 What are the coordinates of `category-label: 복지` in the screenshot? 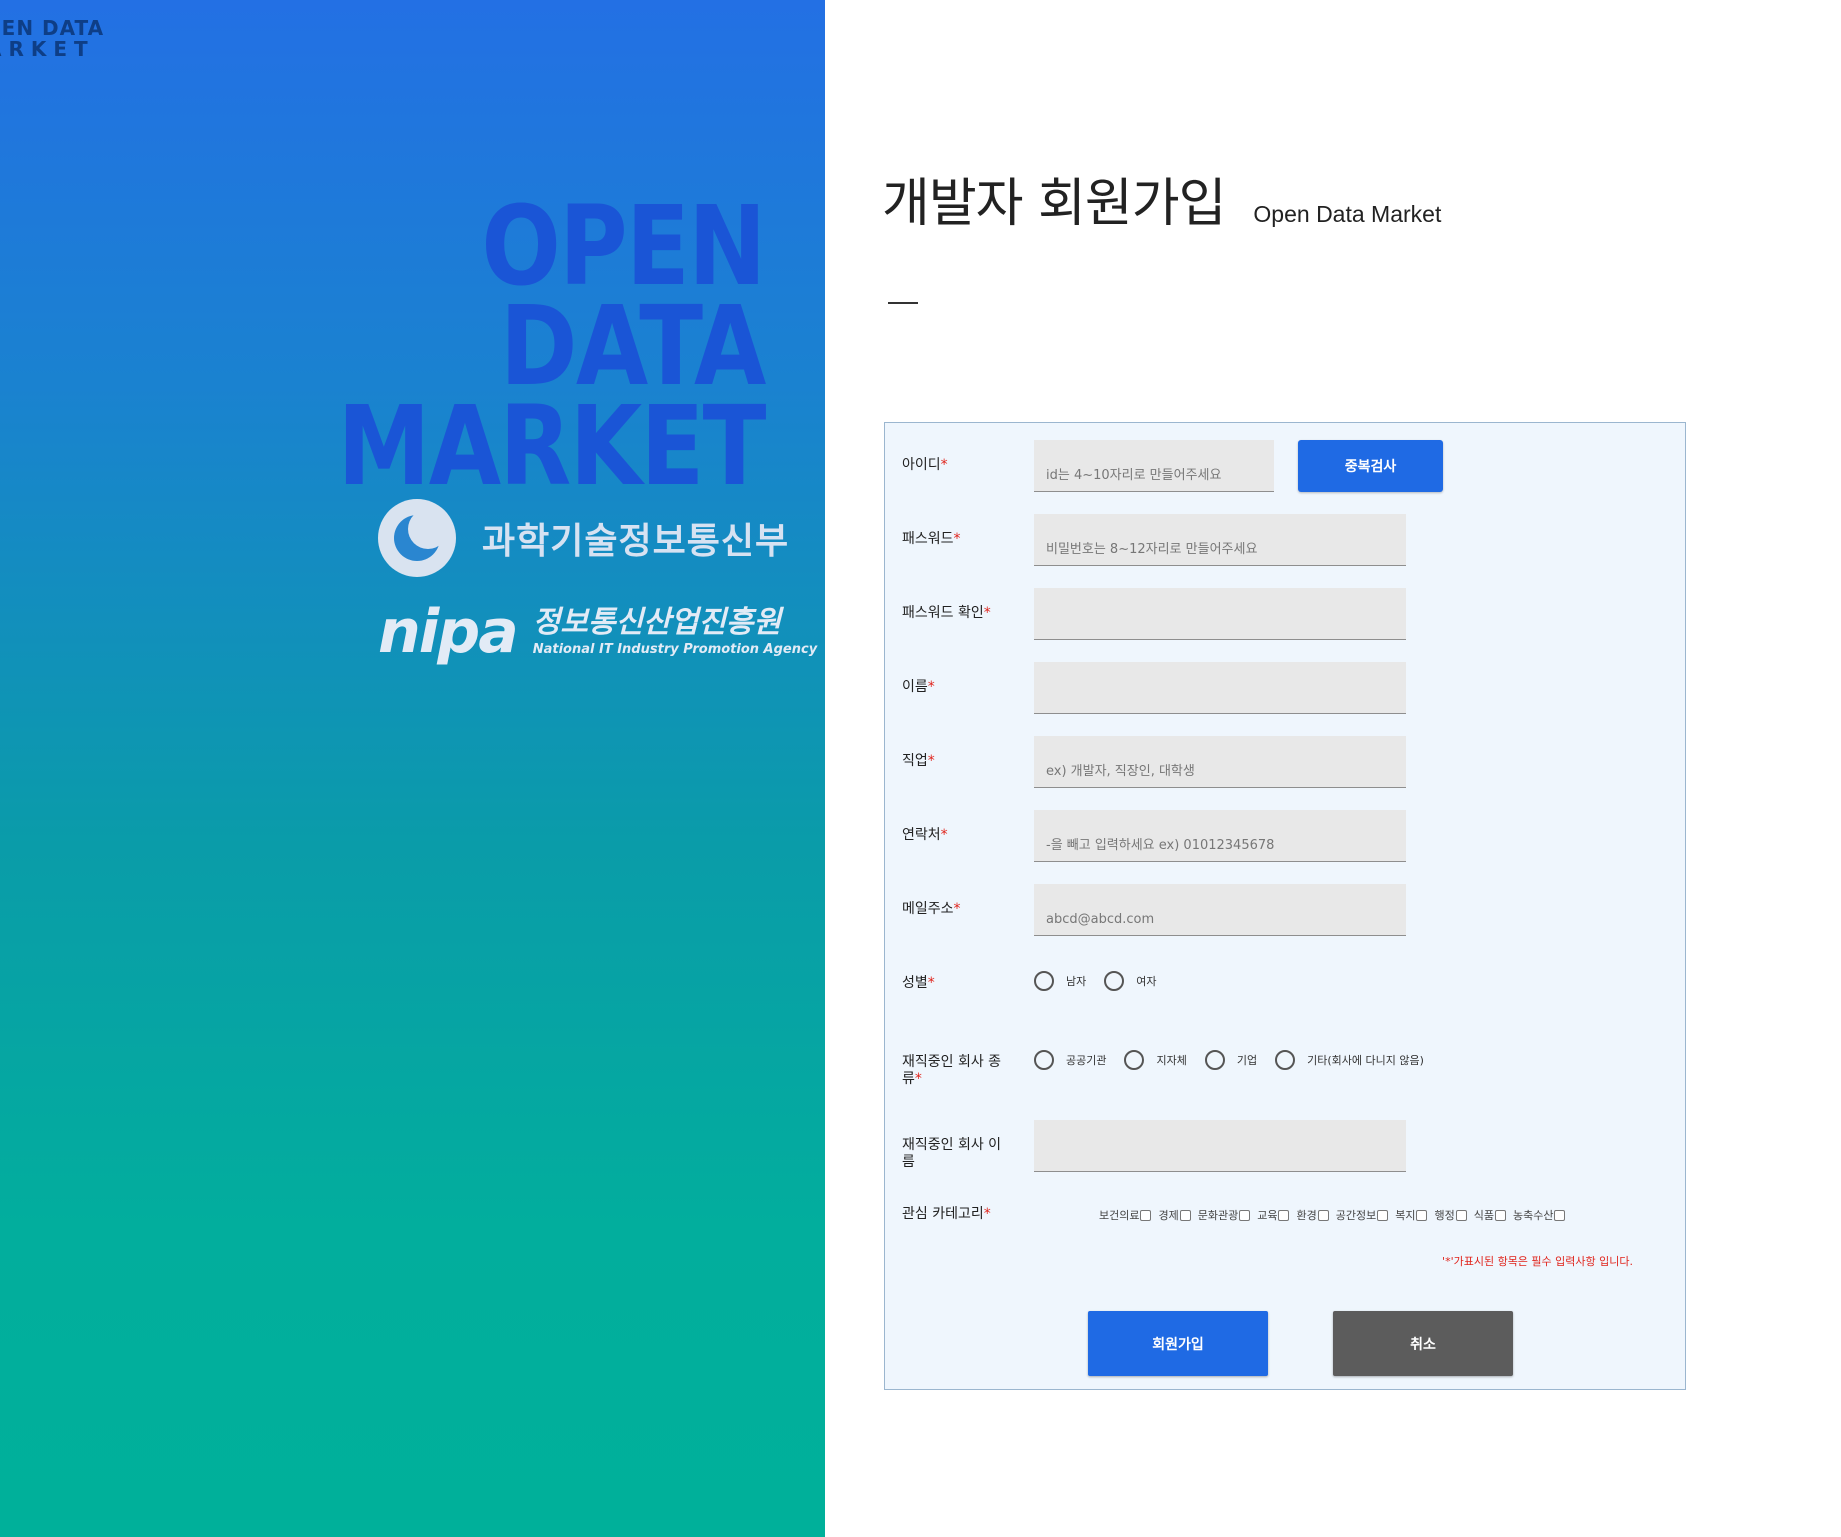 It's located at (1405, 1215).